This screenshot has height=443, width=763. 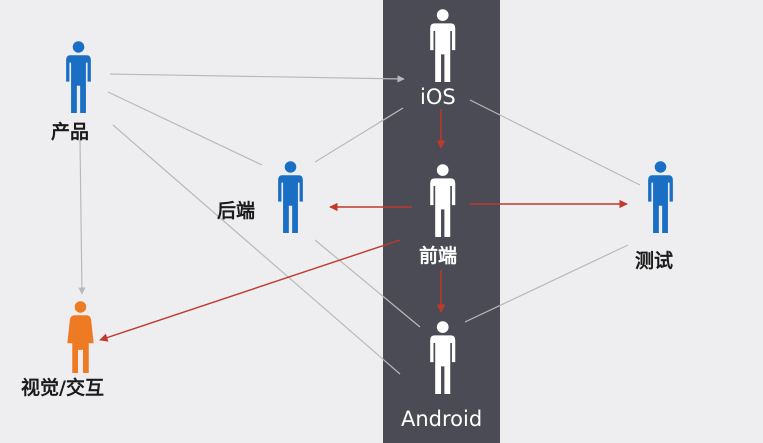 What do you see at coordinates (442, 203) in the screenshot?
I see `frontend-person-icon` at bounding box center [442, 203].